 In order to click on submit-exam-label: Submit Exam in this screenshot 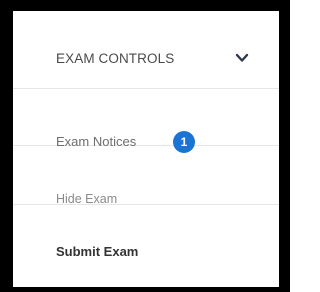, I will do `click(97, 251)`.